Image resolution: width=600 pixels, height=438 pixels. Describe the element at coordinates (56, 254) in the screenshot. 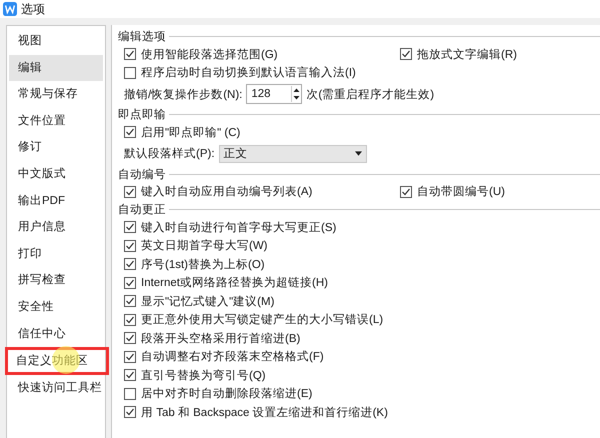

I see `sidebar-item: 打印` at that location.